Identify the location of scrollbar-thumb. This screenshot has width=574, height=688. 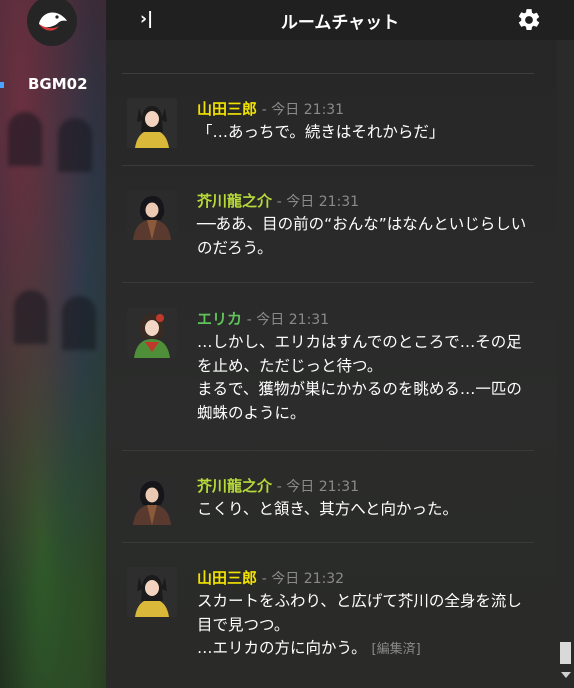
(565, 653).